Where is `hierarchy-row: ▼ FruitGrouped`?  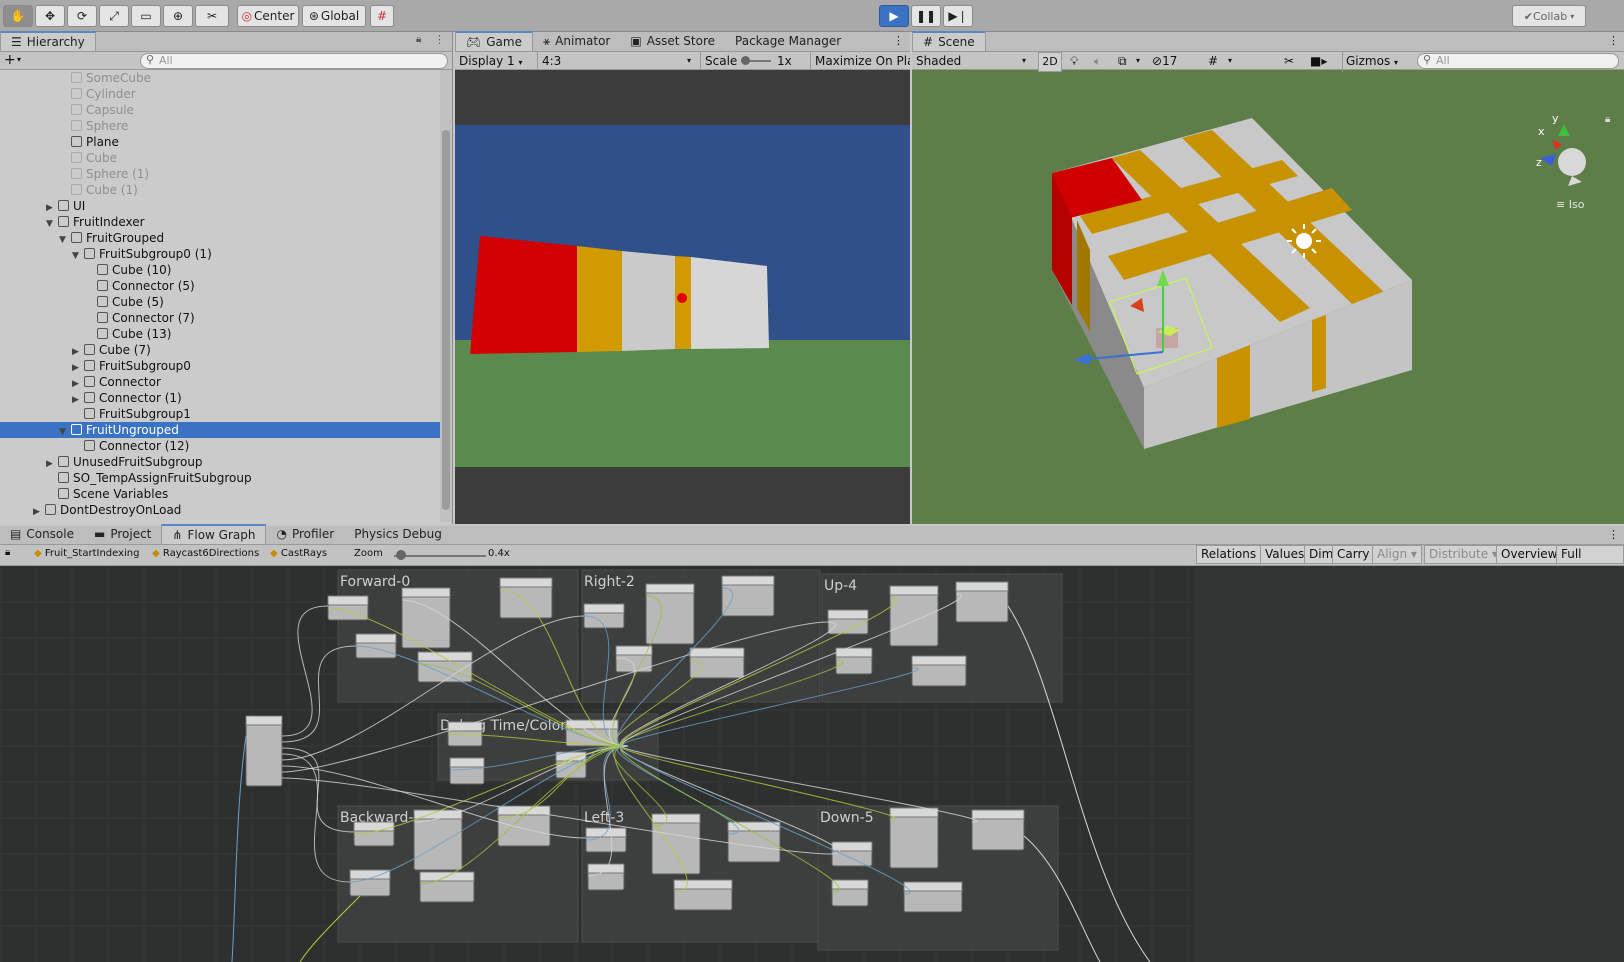 hierarchy-row: ▼ FruitGrouped is located at coordinates (220, 238).